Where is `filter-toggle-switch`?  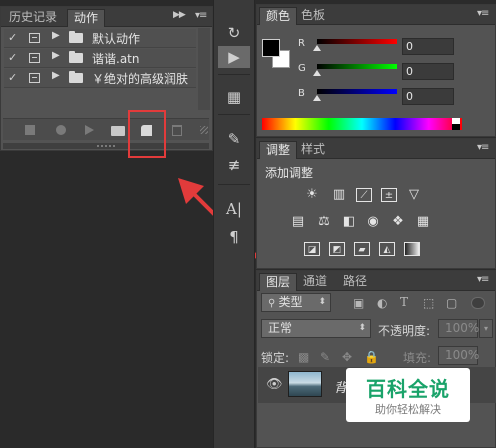 filter-toggle-switch is located at coordinates (478, 303).